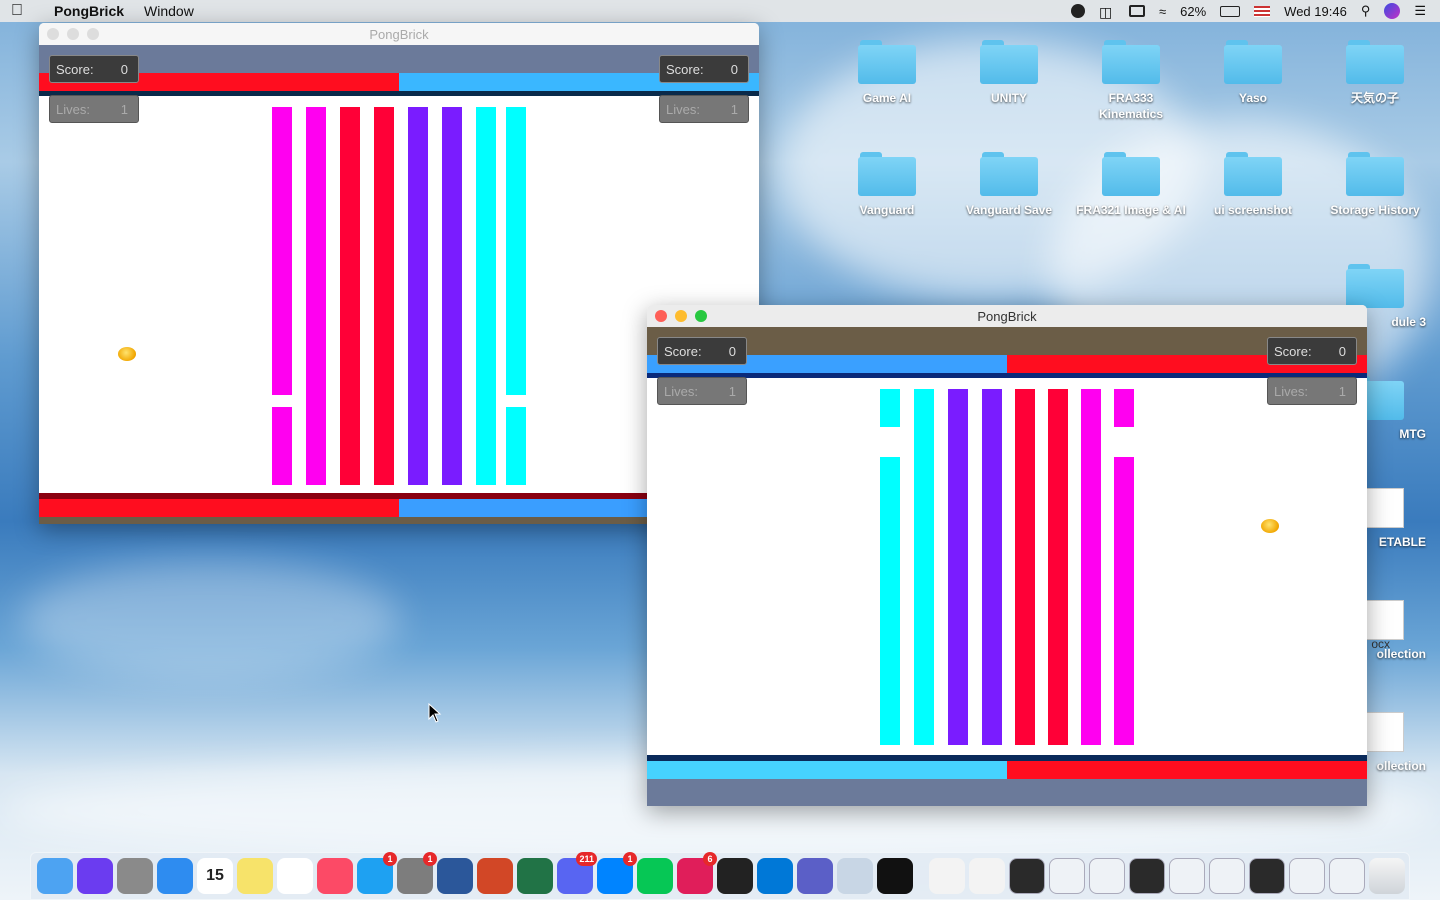  What do you see at coordinates (417, 873) in the screenshot?
I see `system-preferences-icon: 1` at bounding box center [417, 873].